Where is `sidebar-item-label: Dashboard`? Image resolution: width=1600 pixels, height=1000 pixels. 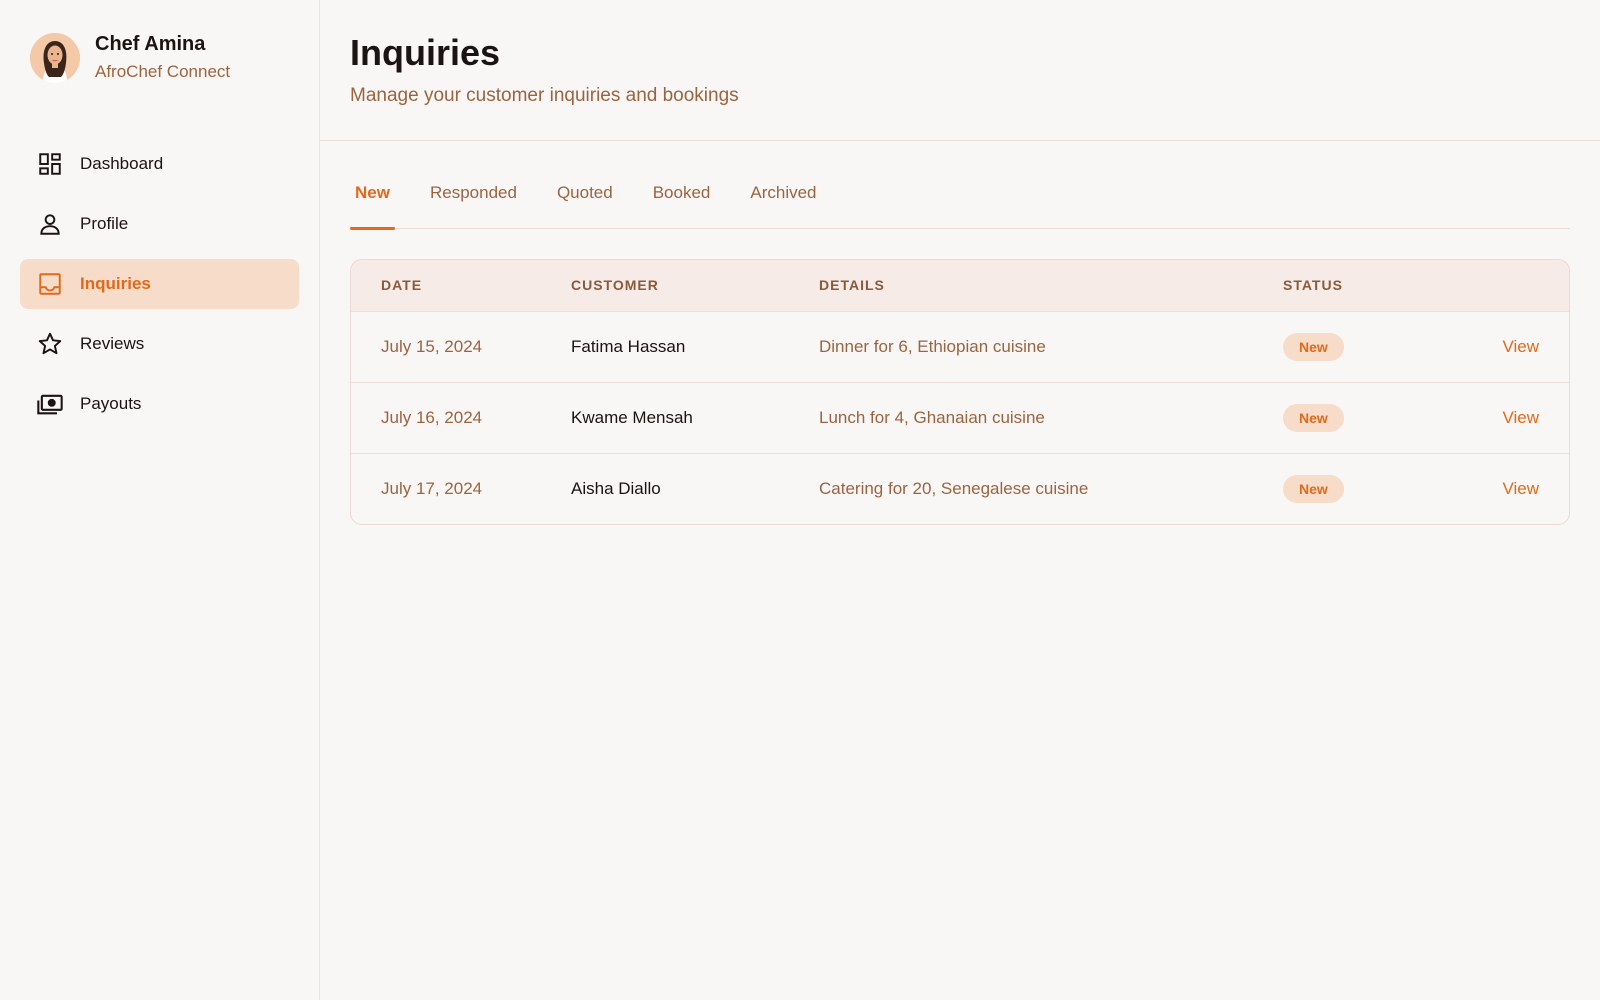
sidebar-item-label: Dashboard is located at coordinates (122, 163).